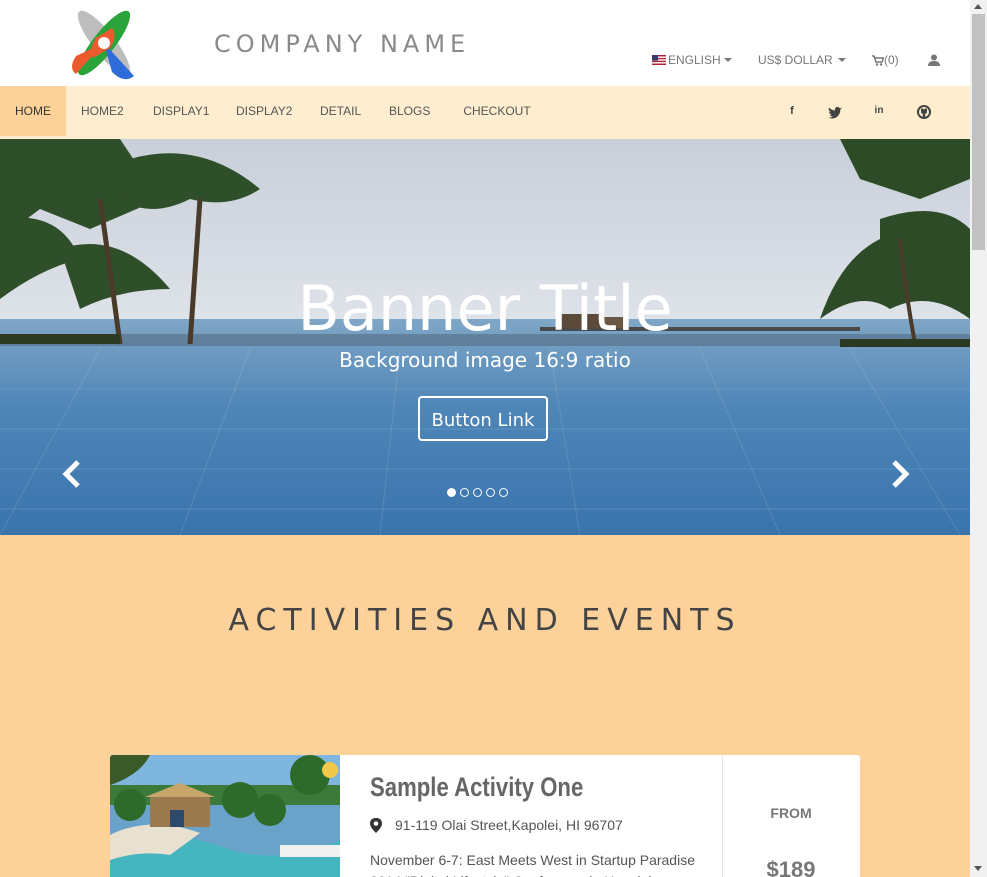 This screenshot has width=987, height=877. What do you see at coordinates (485, 360) in the screenshot?
I see `banner-subtitle: Background image 16:9 ratio` at bounding box center [485, 360].